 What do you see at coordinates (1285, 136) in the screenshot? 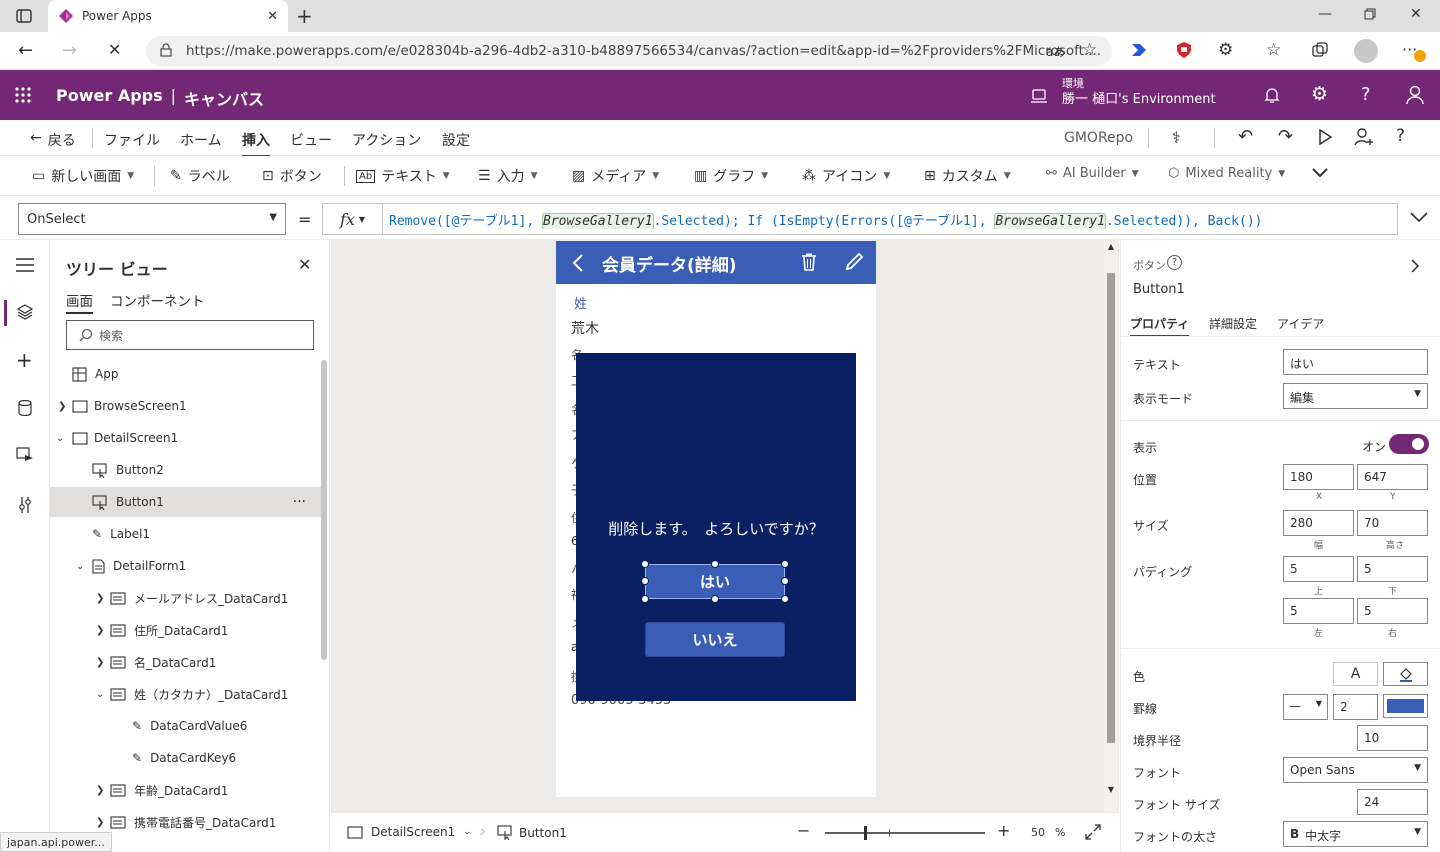
I see `redo-icon: ↷` at bounding box center [1285, 136].